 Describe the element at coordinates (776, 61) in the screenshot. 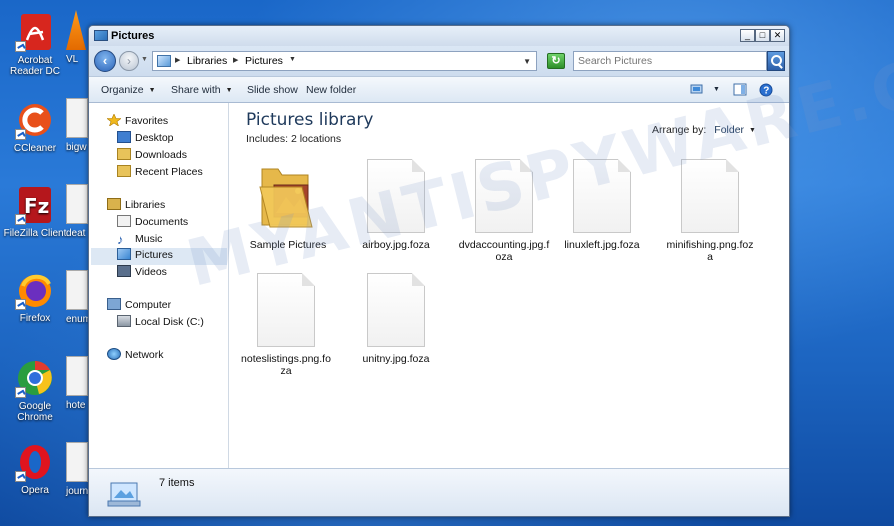

I see `search-icon` at that location.